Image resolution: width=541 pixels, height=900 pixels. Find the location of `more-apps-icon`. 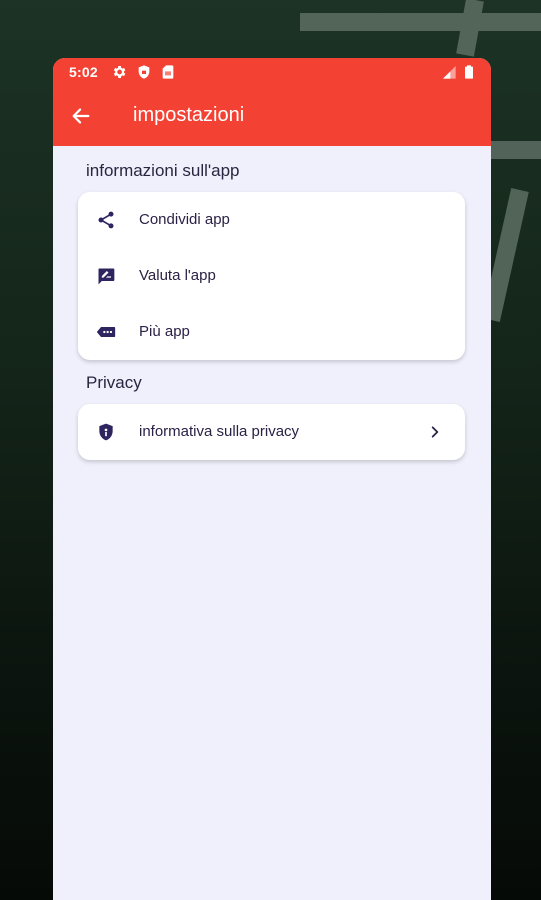

more-apps-icon is located at coordinates (106, 332).